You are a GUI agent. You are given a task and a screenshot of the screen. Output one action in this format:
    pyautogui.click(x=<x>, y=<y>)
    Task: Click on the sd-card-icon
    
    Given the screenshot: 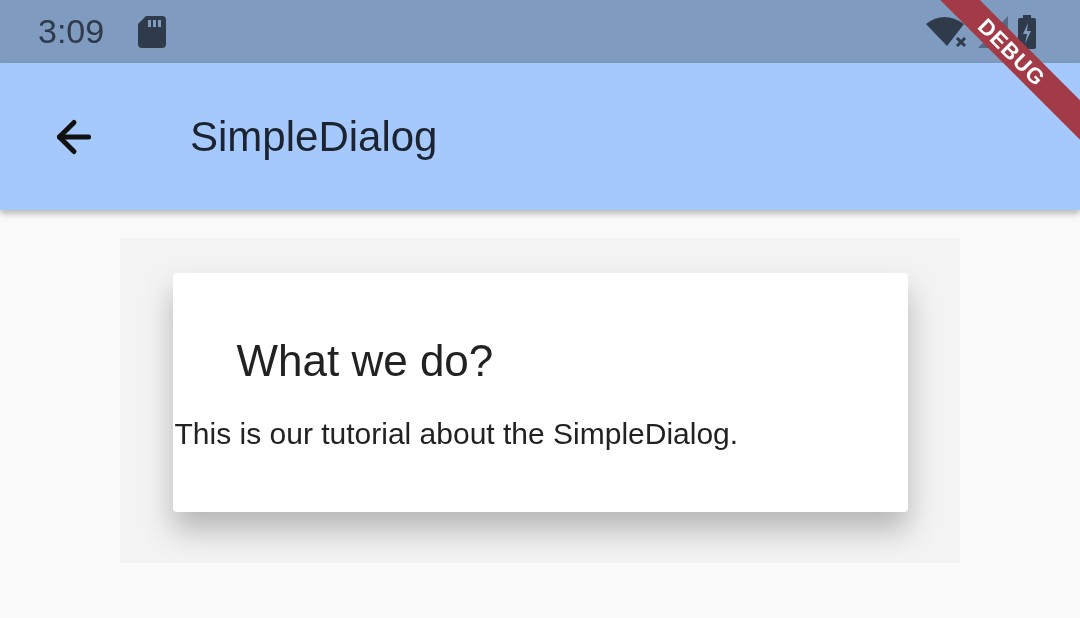 What is the action you would take?
    pyautogui.click(x=152, y=31)
    